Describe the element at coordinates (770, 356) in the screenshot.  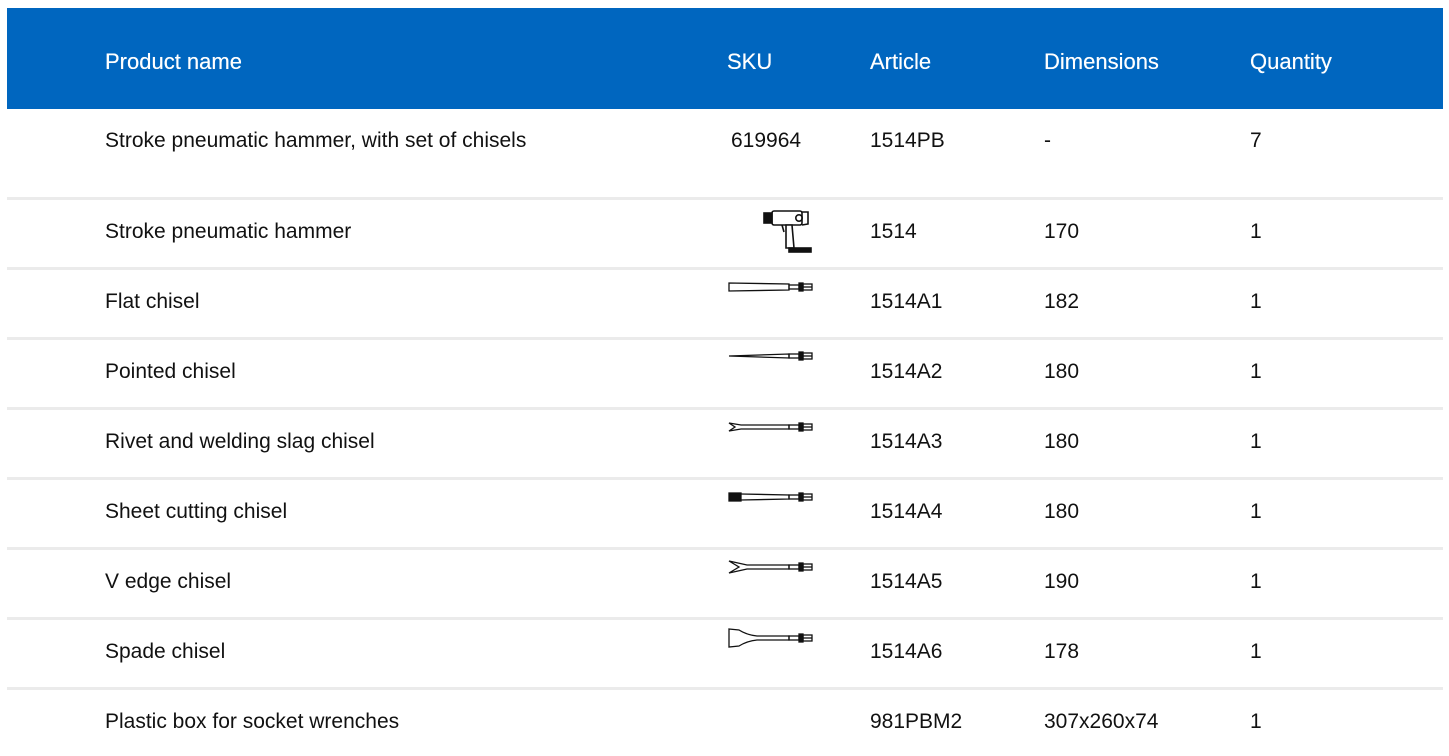
I see `pointed-chisel-icon` at that location.